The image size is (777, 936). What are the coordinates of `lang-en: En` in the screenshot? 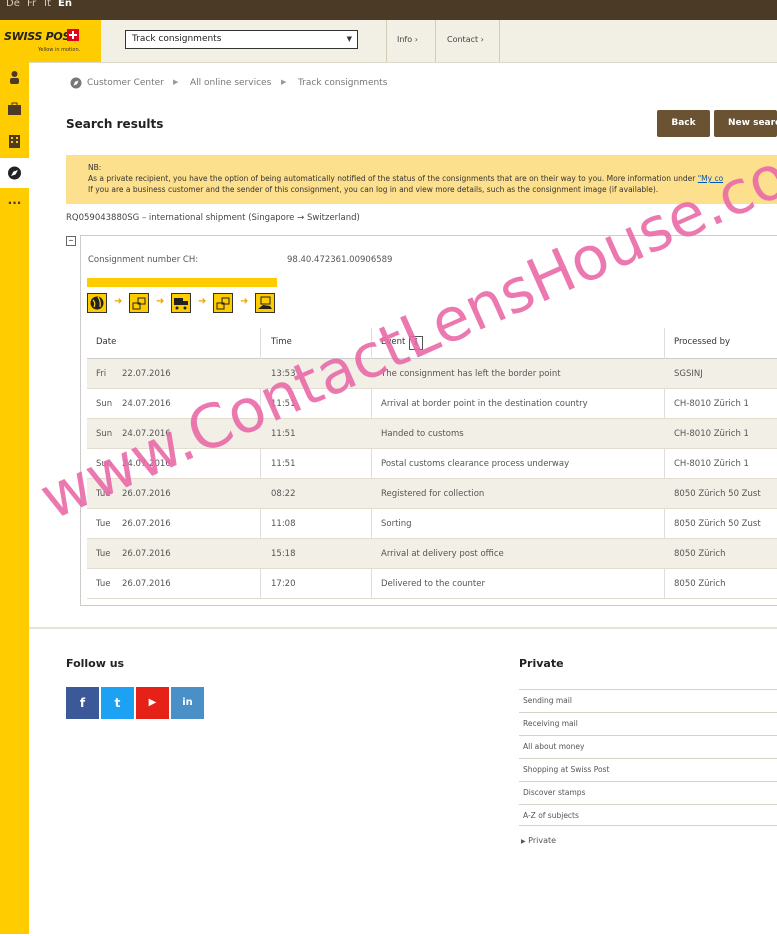 It's located at (65, 4).